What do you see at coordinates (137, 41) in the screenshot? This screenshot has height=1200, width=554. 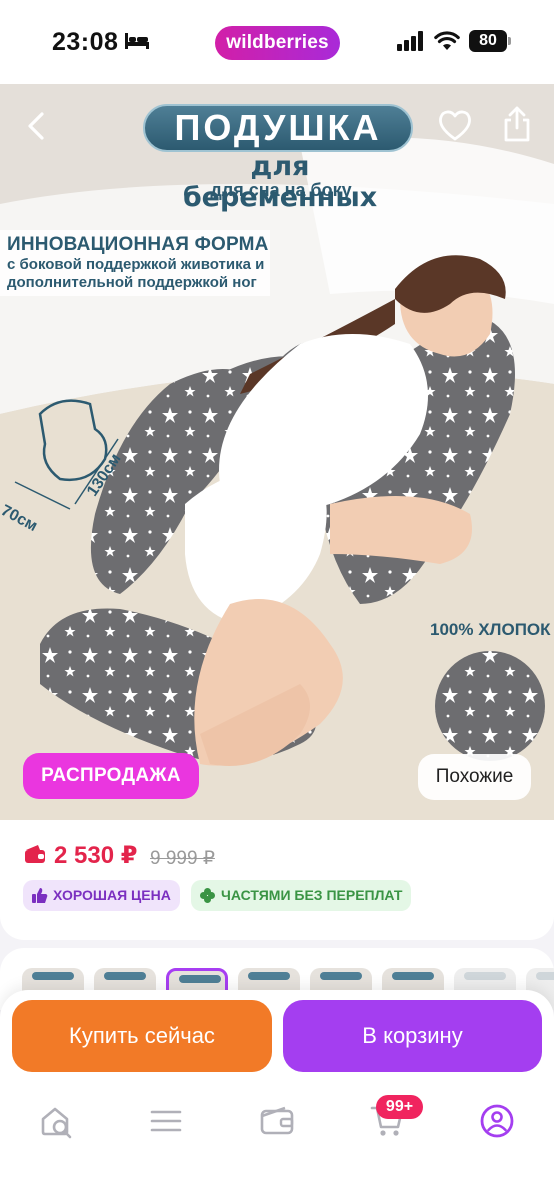 I see `sleep-mode-icon` at bounding box center [137, 41].